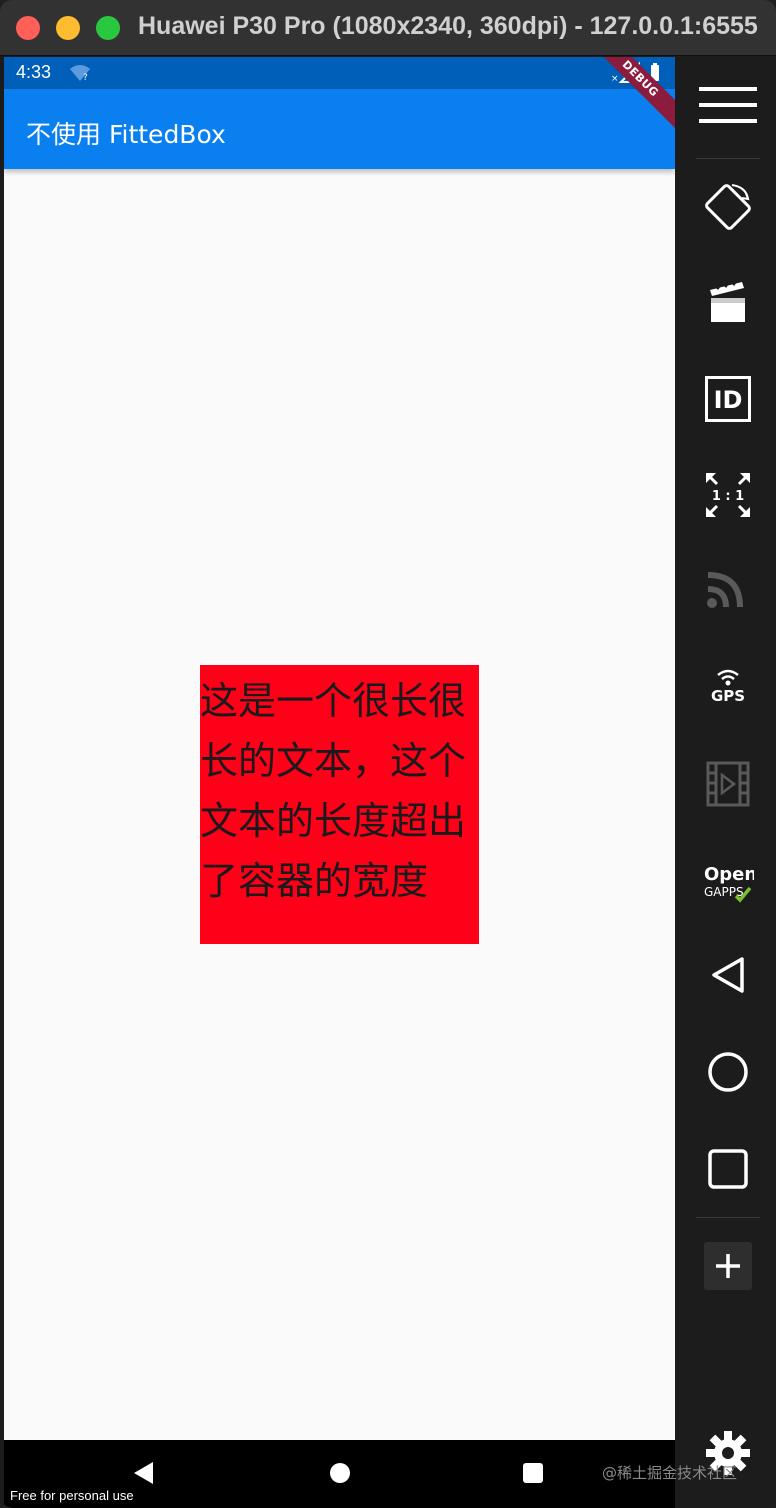 Image resolution: width=776 pixels, height=1508 pixels. What do you see at coordinates (34, 72) in the screenshot?
I see `status-time: 4:33` at bounding box center [34, 72].